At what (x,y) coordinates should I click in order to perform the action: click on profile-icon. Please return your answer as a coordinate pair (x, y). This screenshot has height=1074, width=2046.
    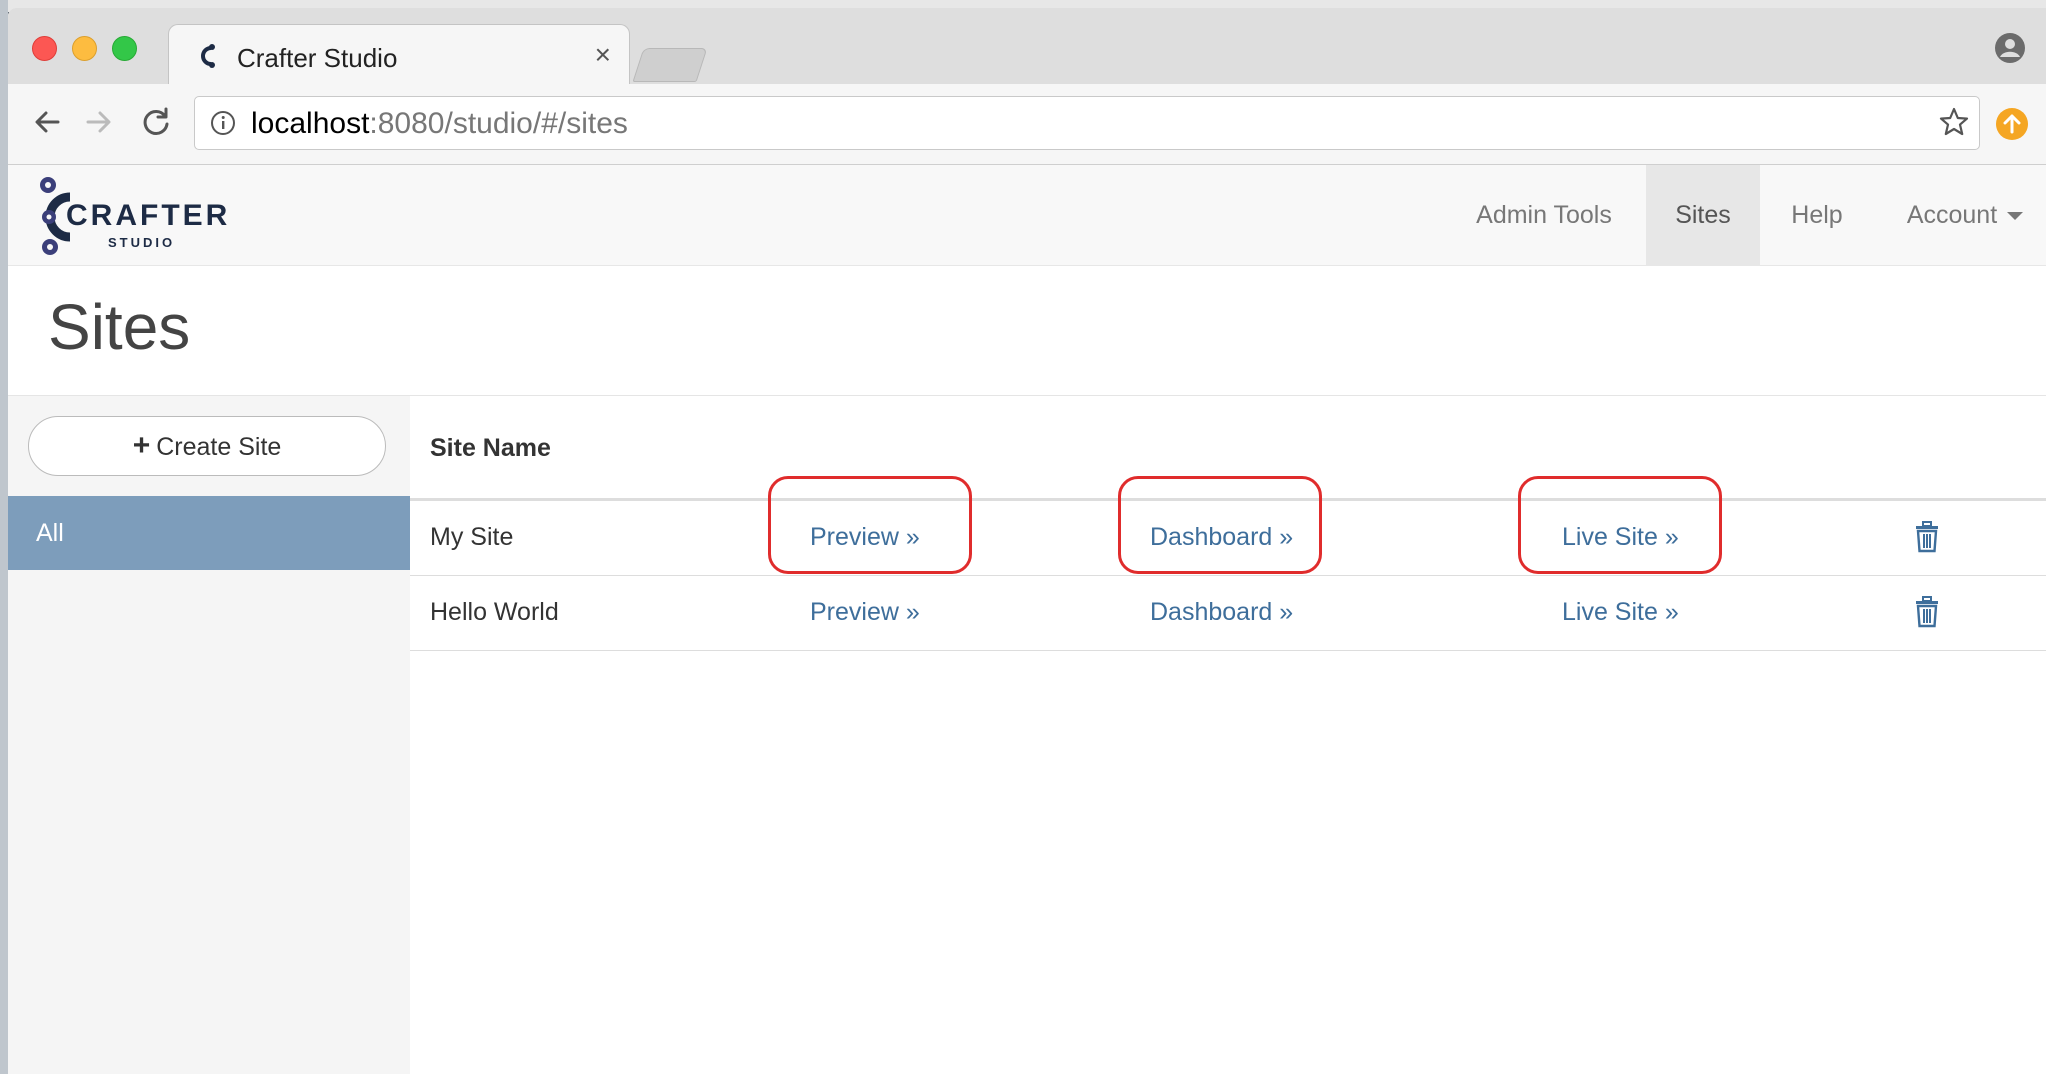
    Looking at the image, I should click on (2010, 48).